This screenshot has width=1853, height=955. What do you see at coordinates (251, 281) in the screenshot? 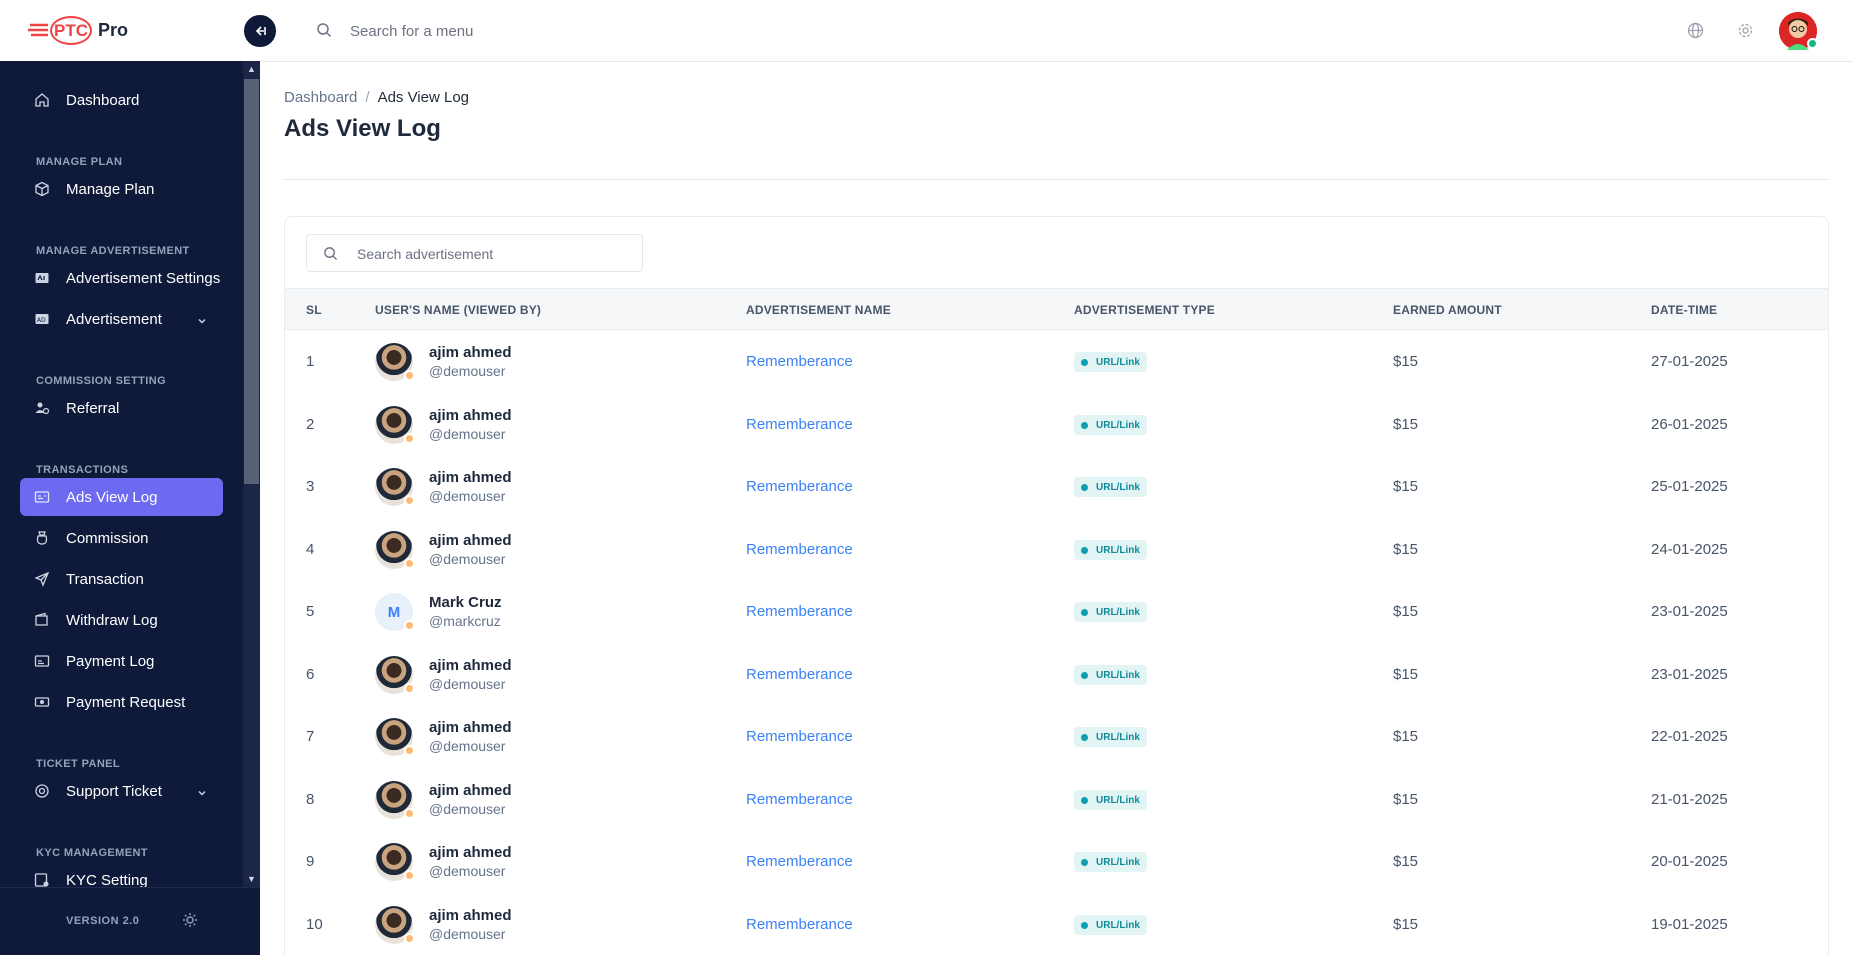
I see `scrollbar-thumb` at bounding box center [251, 281].